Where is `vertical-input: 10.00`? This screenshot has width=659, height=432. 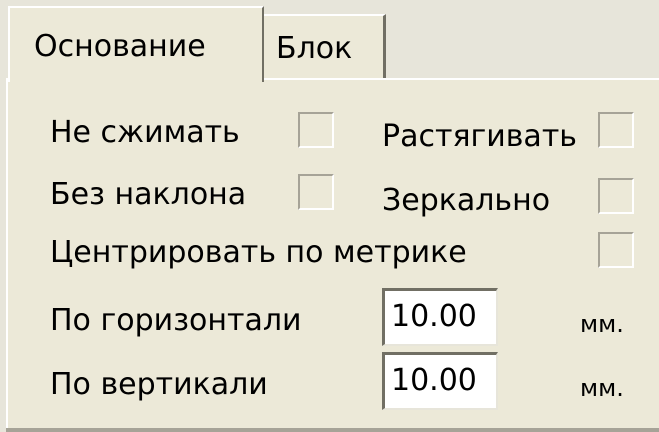
vertical-input: 10.00 is located at coordinates (440, 381).